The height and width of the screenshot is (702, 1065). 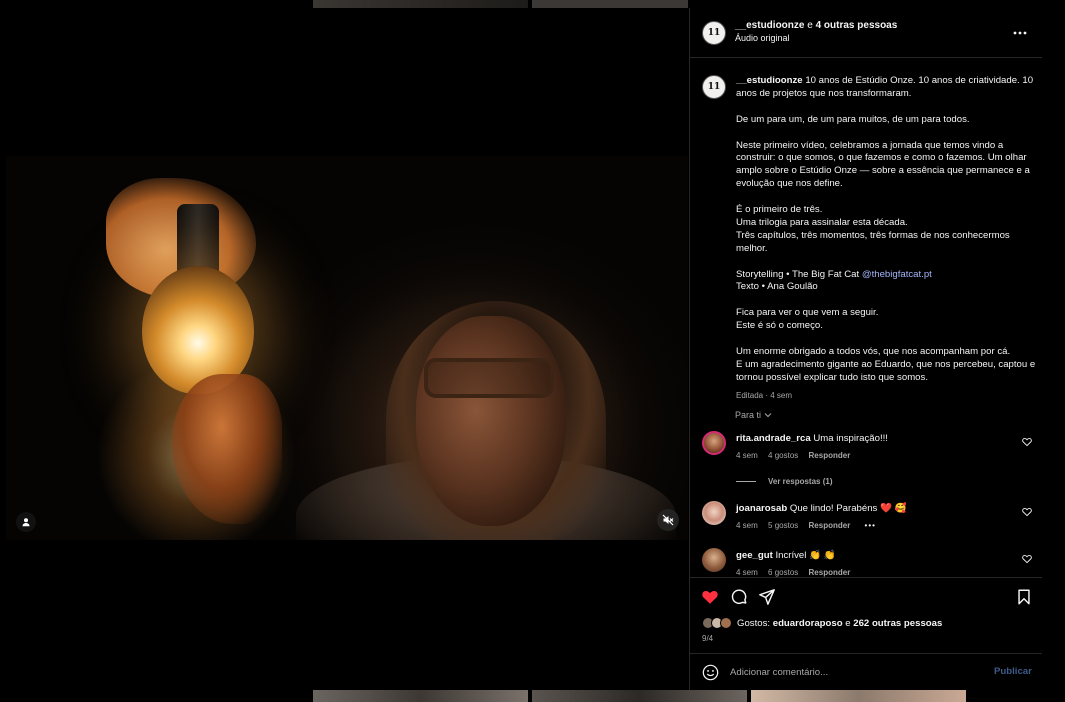 I want to click on comment-meta: 4 sem 4 gostos Responder, so click(x=797, y=455).